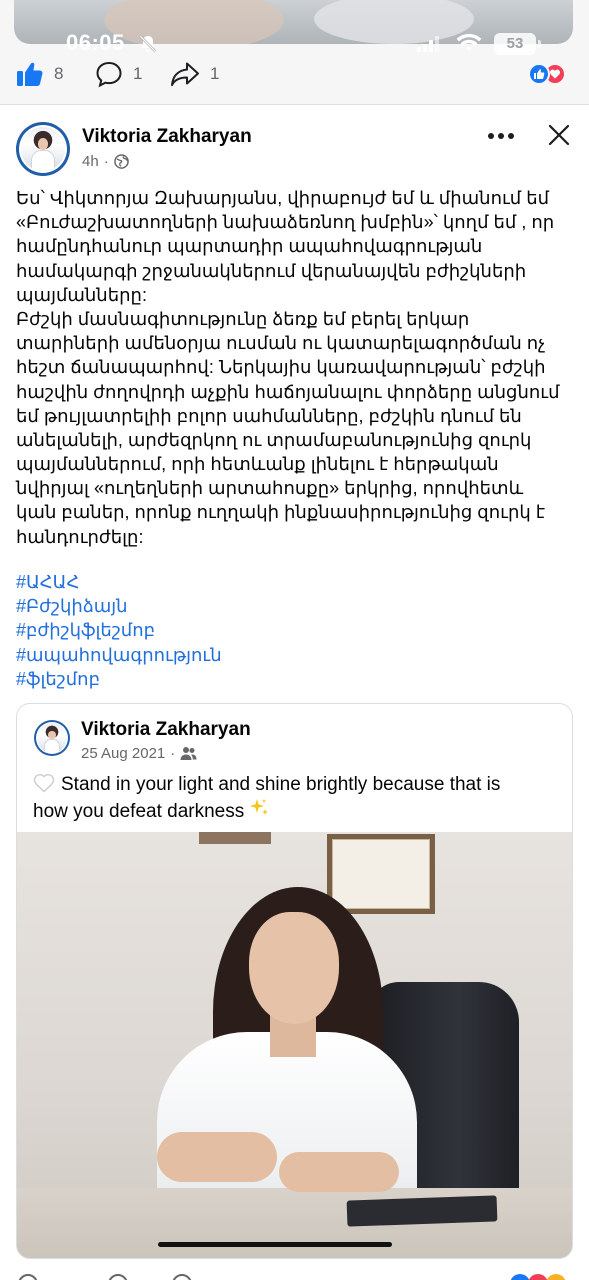 The height and width of the screenshot is (1280, 589). What do you see at coordinates (259, 807) in the screenshot?
I see `sparkles-icon` at bounding box center [259, 807].